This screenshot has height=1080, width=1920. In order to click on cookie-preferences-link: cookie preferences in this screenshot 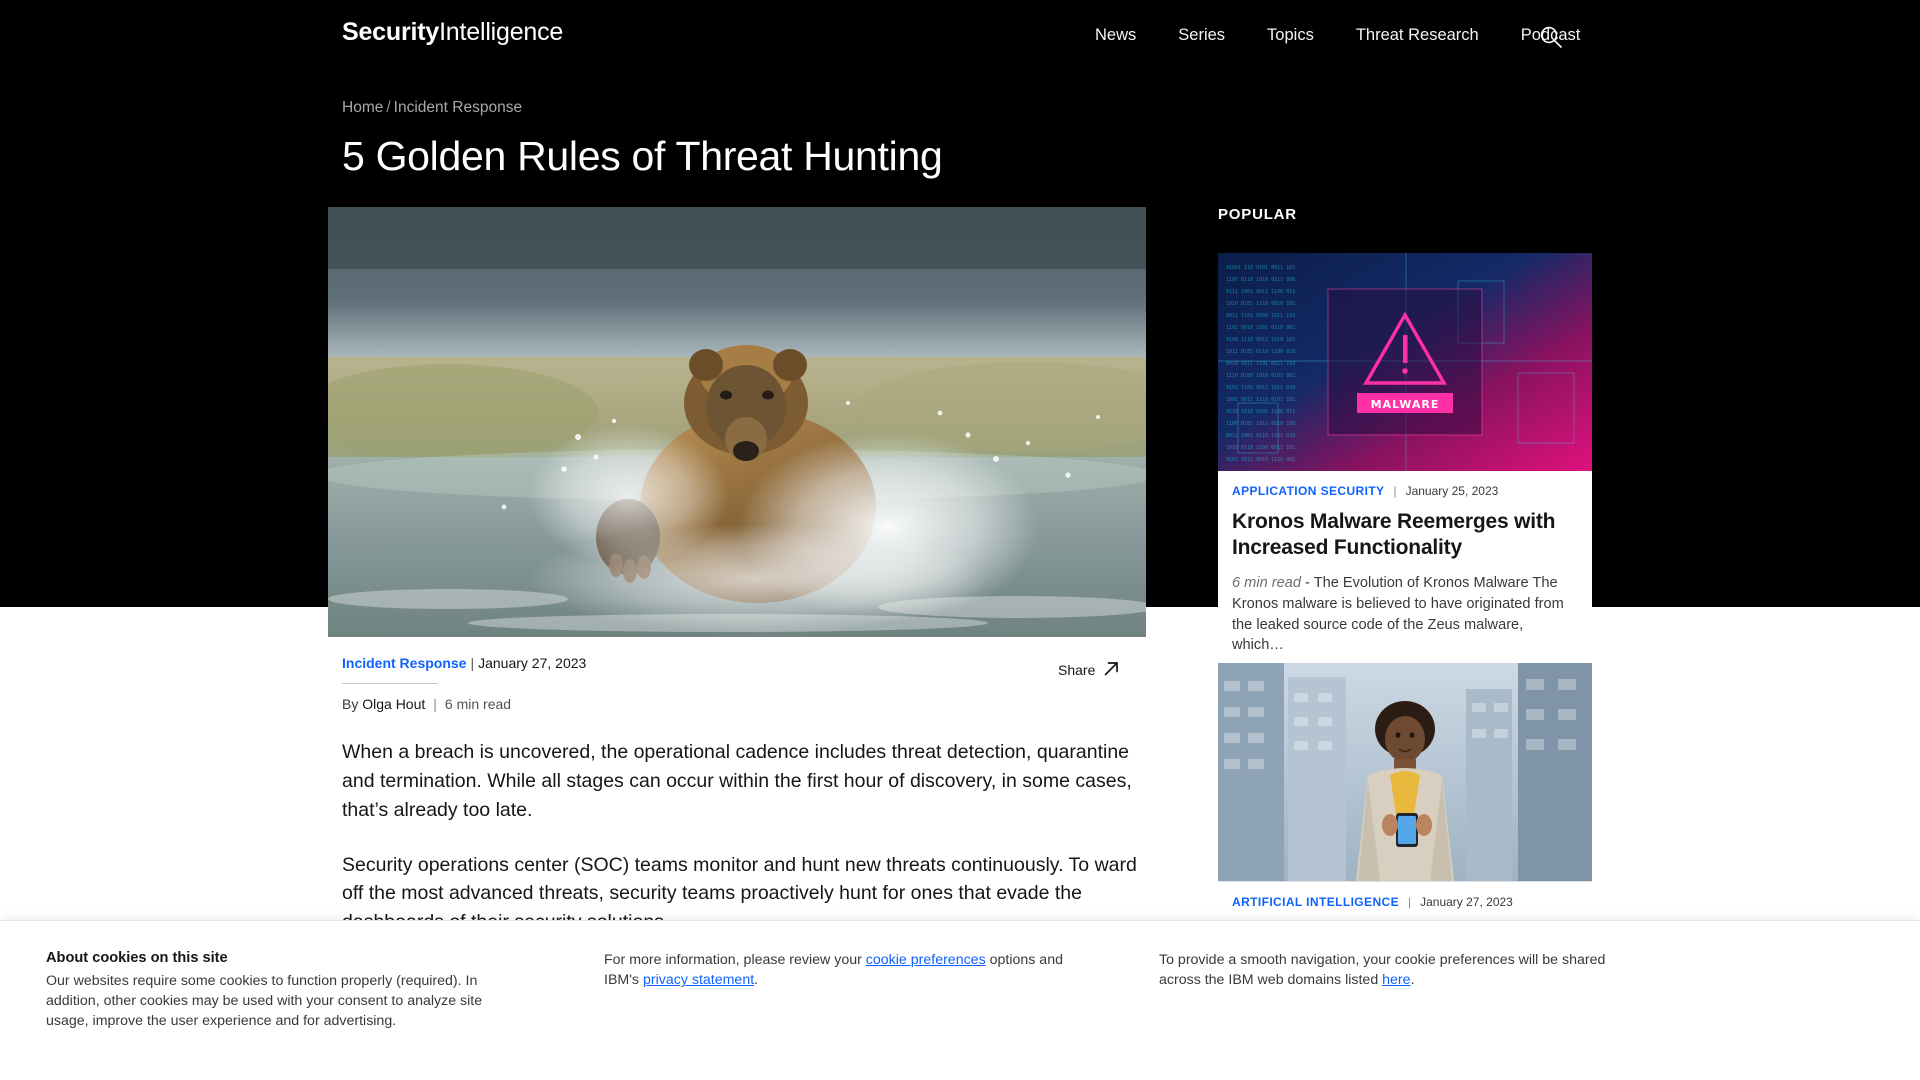, I will do `click(926, 960)`.